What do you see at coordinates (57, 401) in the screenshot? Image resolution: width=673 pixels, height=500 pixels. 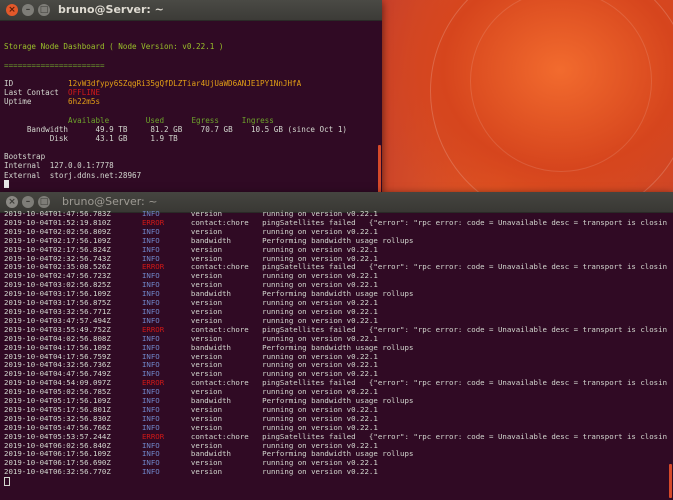 I see `log-timestamp: 2019-10-04T05:17:56.109Z` at bounding box center [57, 401].